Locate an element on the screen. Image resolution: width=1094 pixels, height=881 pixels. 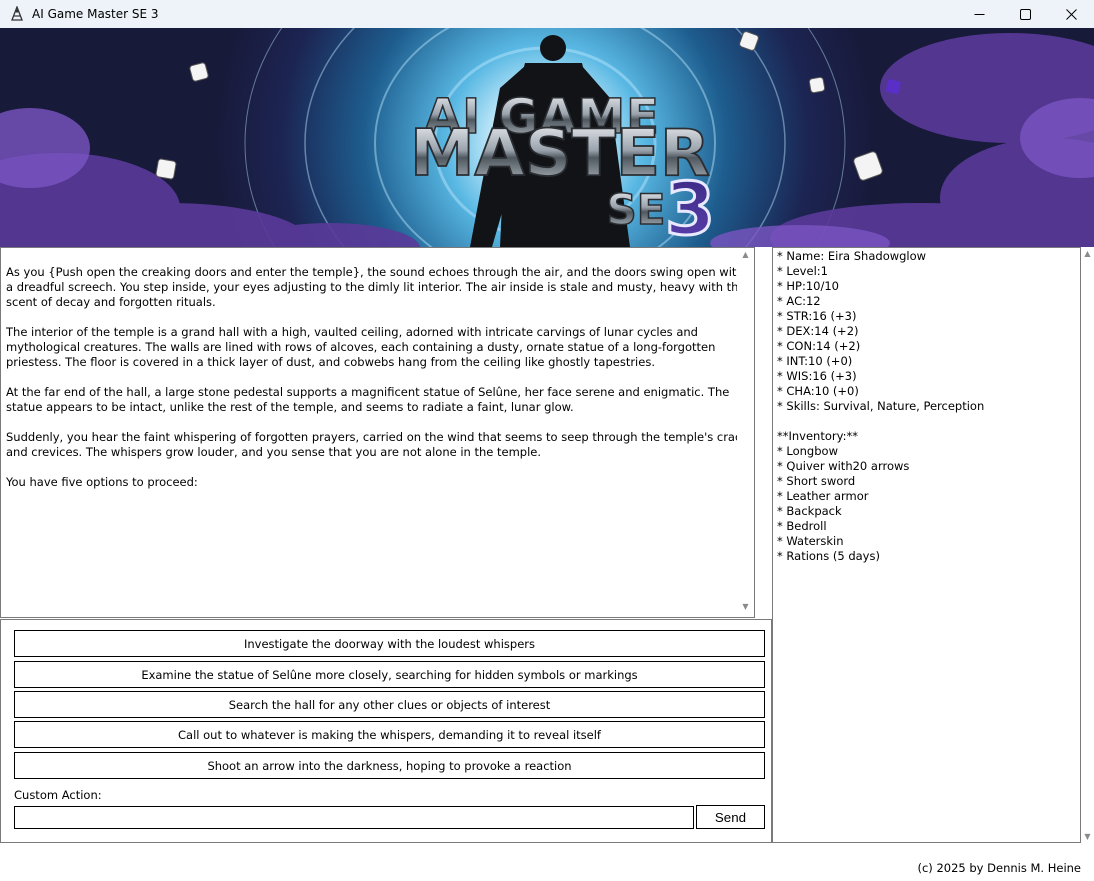
character-line: * Skills: Survival, Nature, Perception is located at coordinates (881, 406).